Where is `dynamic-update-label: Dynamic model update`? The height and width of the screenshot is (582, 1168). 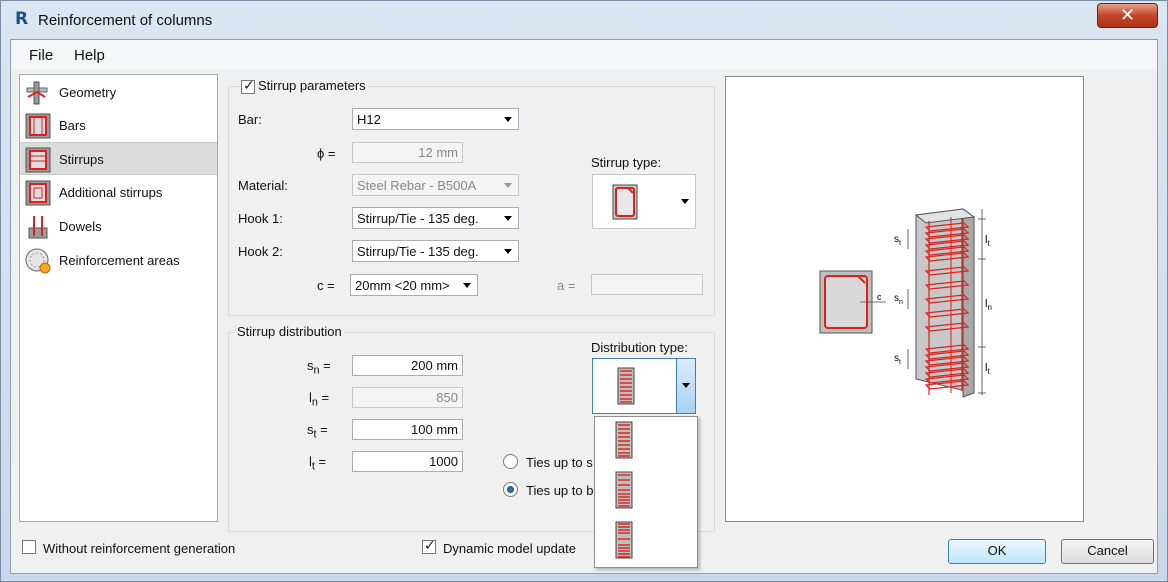
dynamic-update-label: Dynamic model update is located at coordinates (509, 548).